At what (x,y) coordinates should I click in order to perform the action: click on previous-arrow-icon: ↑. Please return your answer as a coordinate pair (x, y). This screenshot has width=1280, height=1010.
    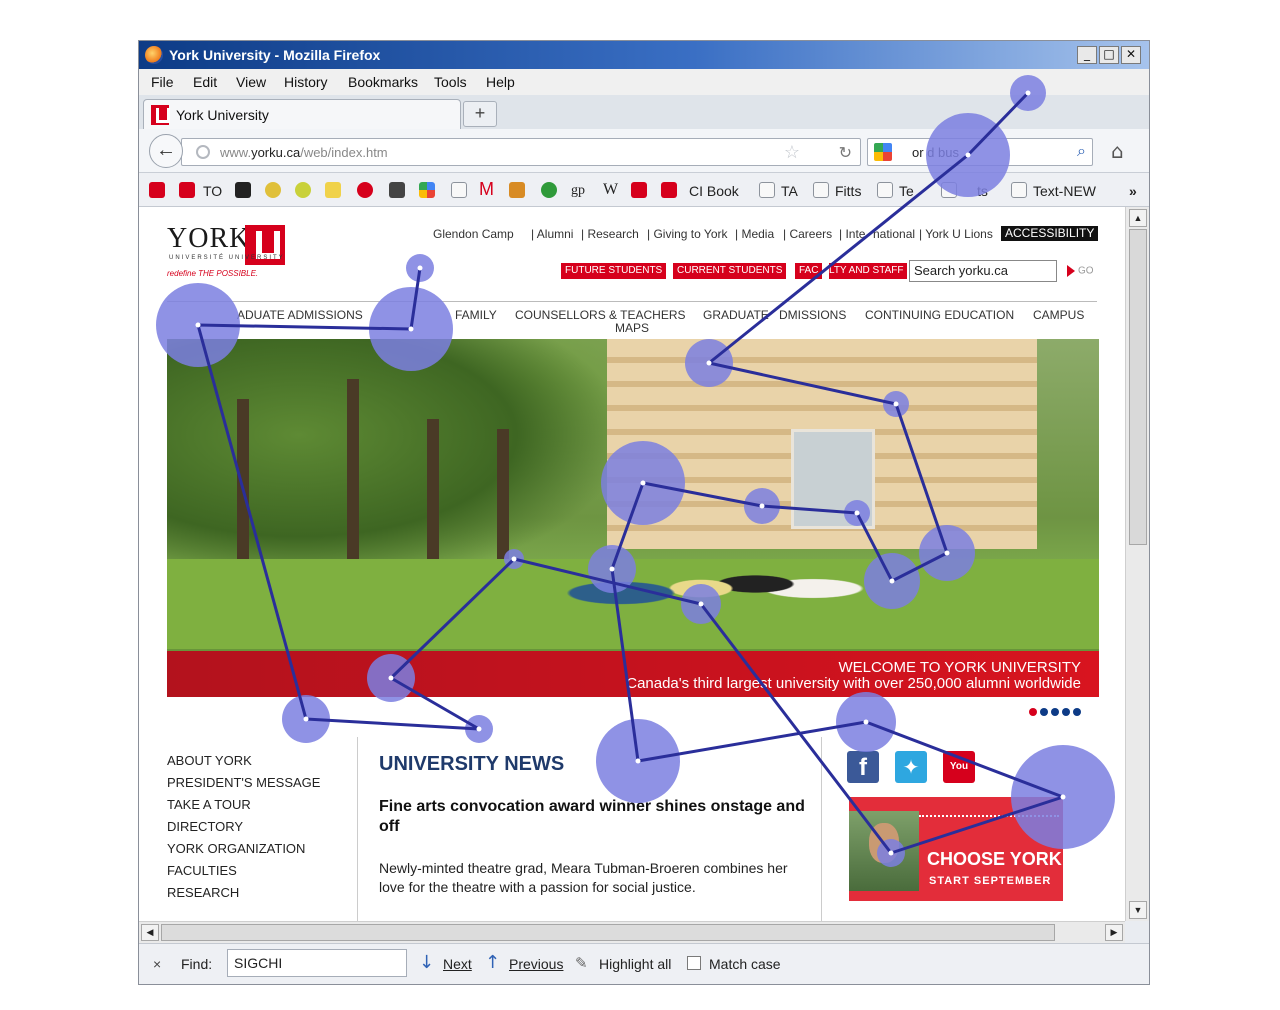
    Looking at the image, I should click on (492, 962).